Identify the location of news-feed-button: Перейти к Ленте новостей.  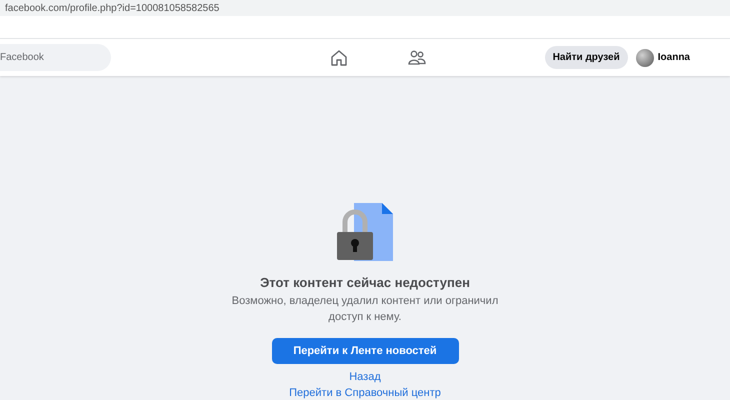
(365, 351).